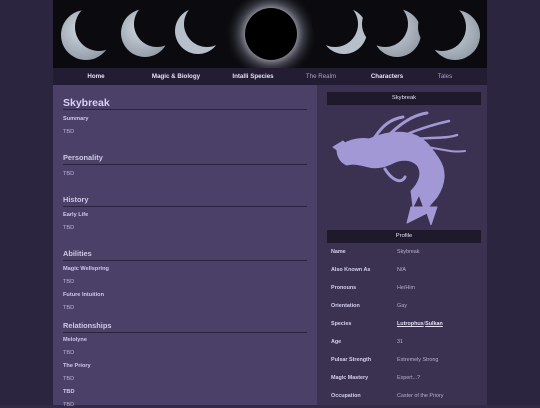 This screenshot has height=408, width=540. I want to click on history-heading: History, so click(76, 199).